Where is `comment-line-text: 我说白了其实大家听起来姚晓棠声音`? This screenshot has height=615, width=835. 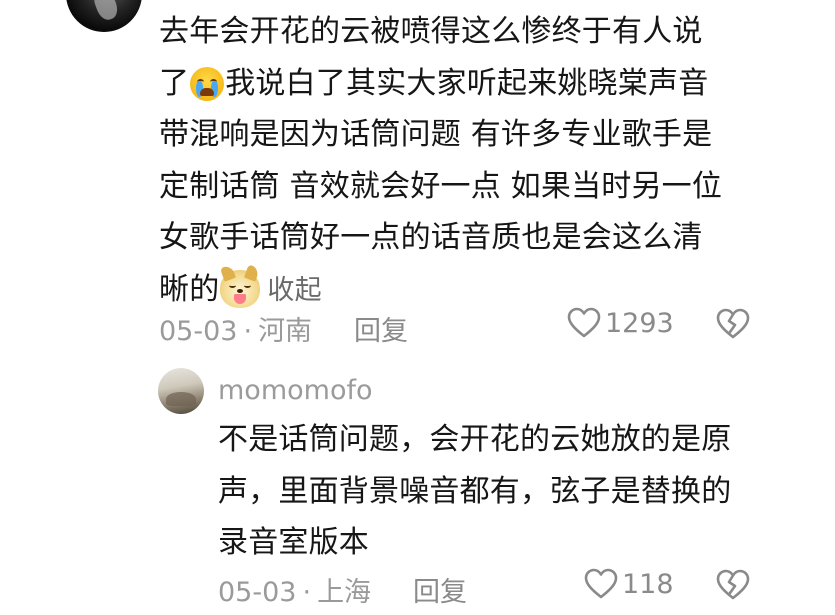 comment-line-text: 我说白了其实大家听起来姚晓棠声音 is located at coordinates (467, 83).